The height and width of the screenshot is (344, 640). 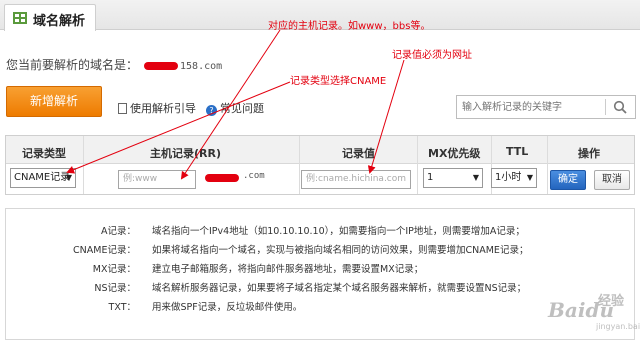 What do you see at coordinates (611, 301) in the screenshot?
I see `watermark-cn: 经验` at bounding box center [611, 301].